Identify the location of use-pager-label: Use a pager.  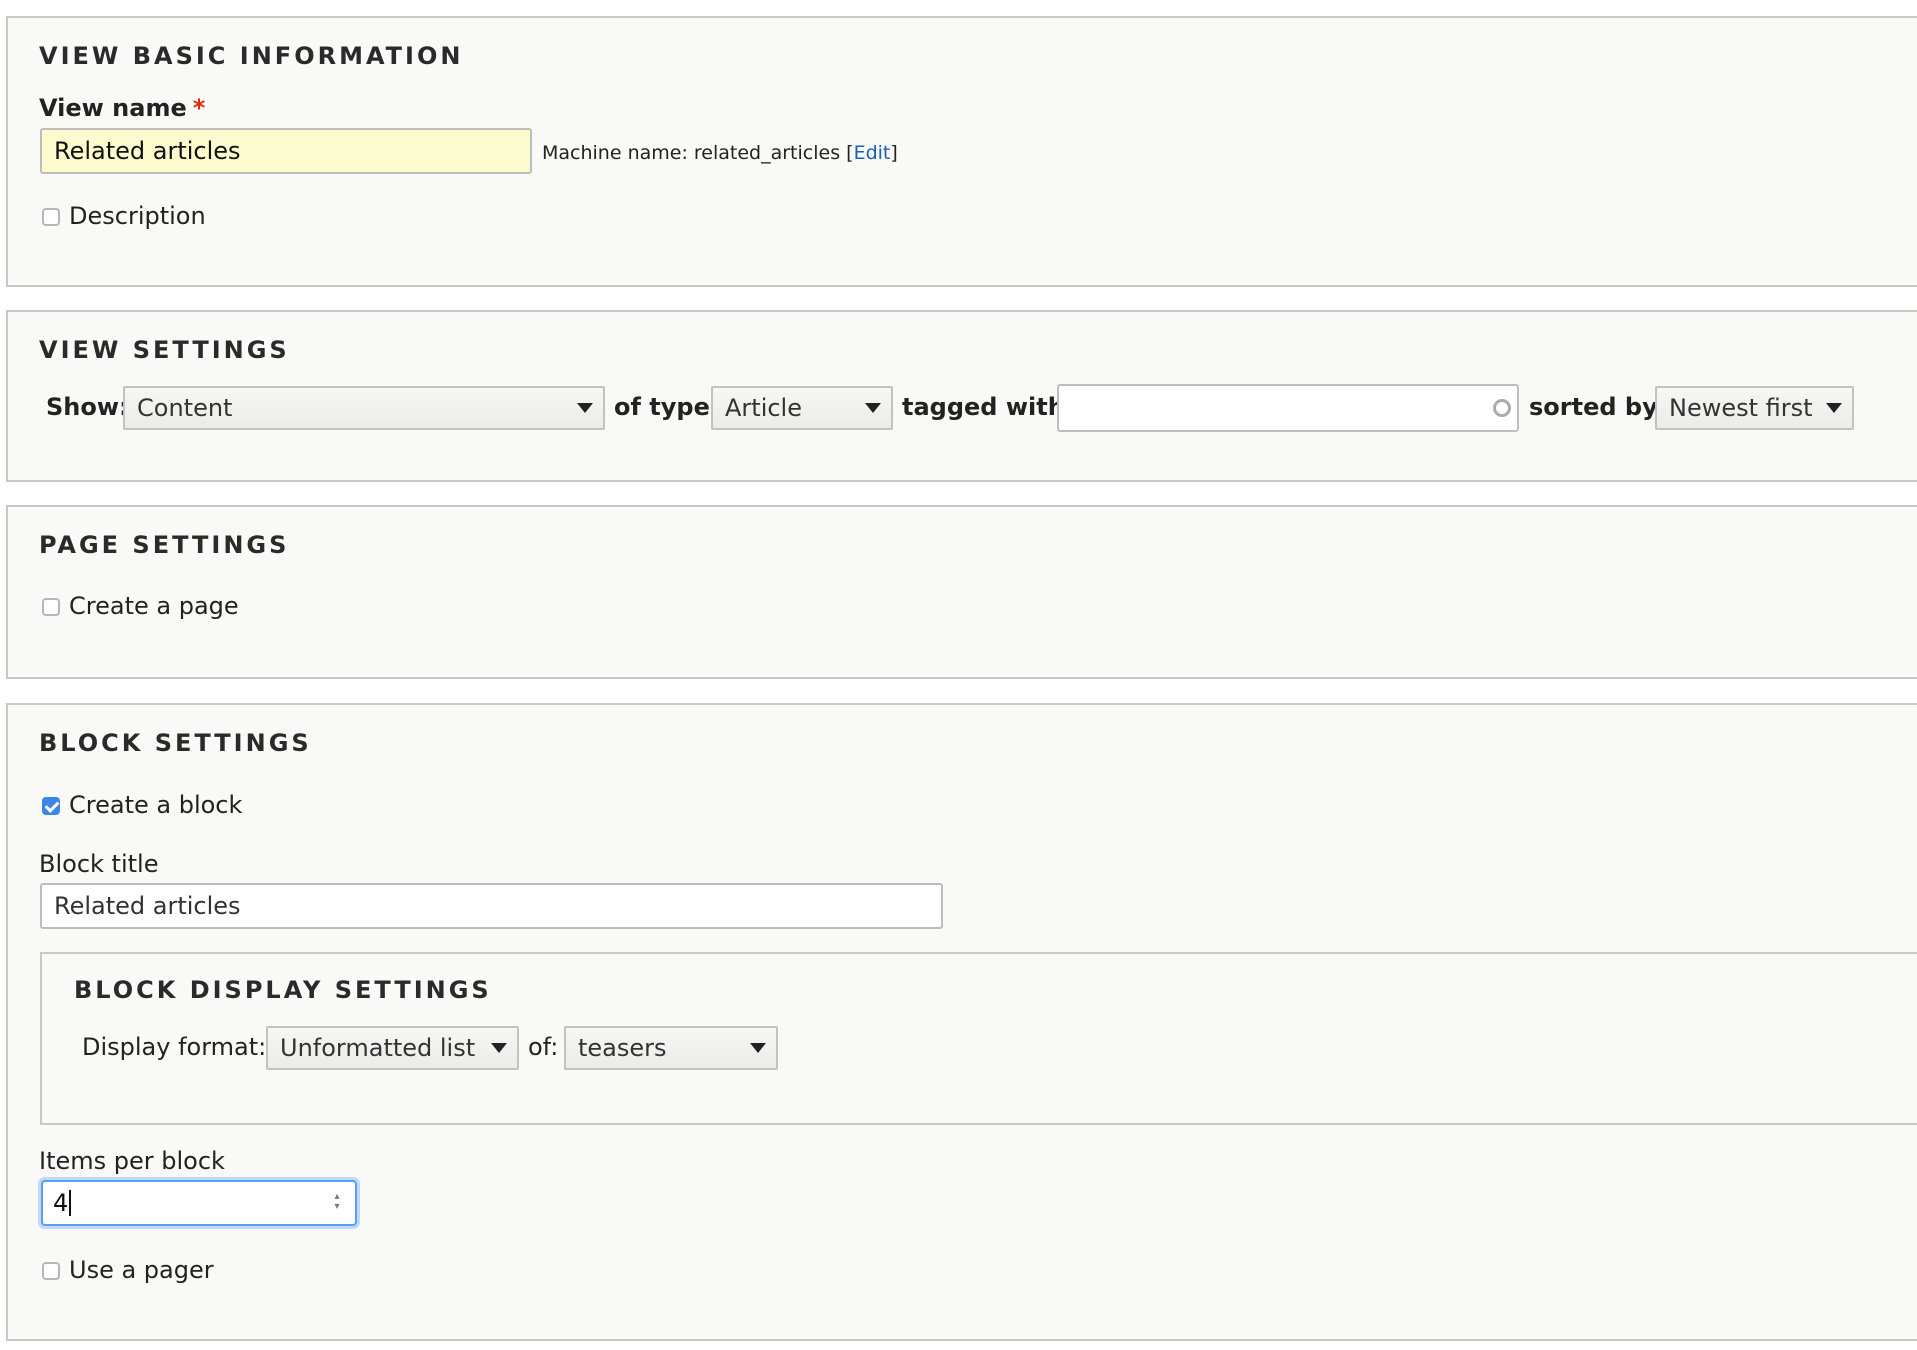
(141, 1270).